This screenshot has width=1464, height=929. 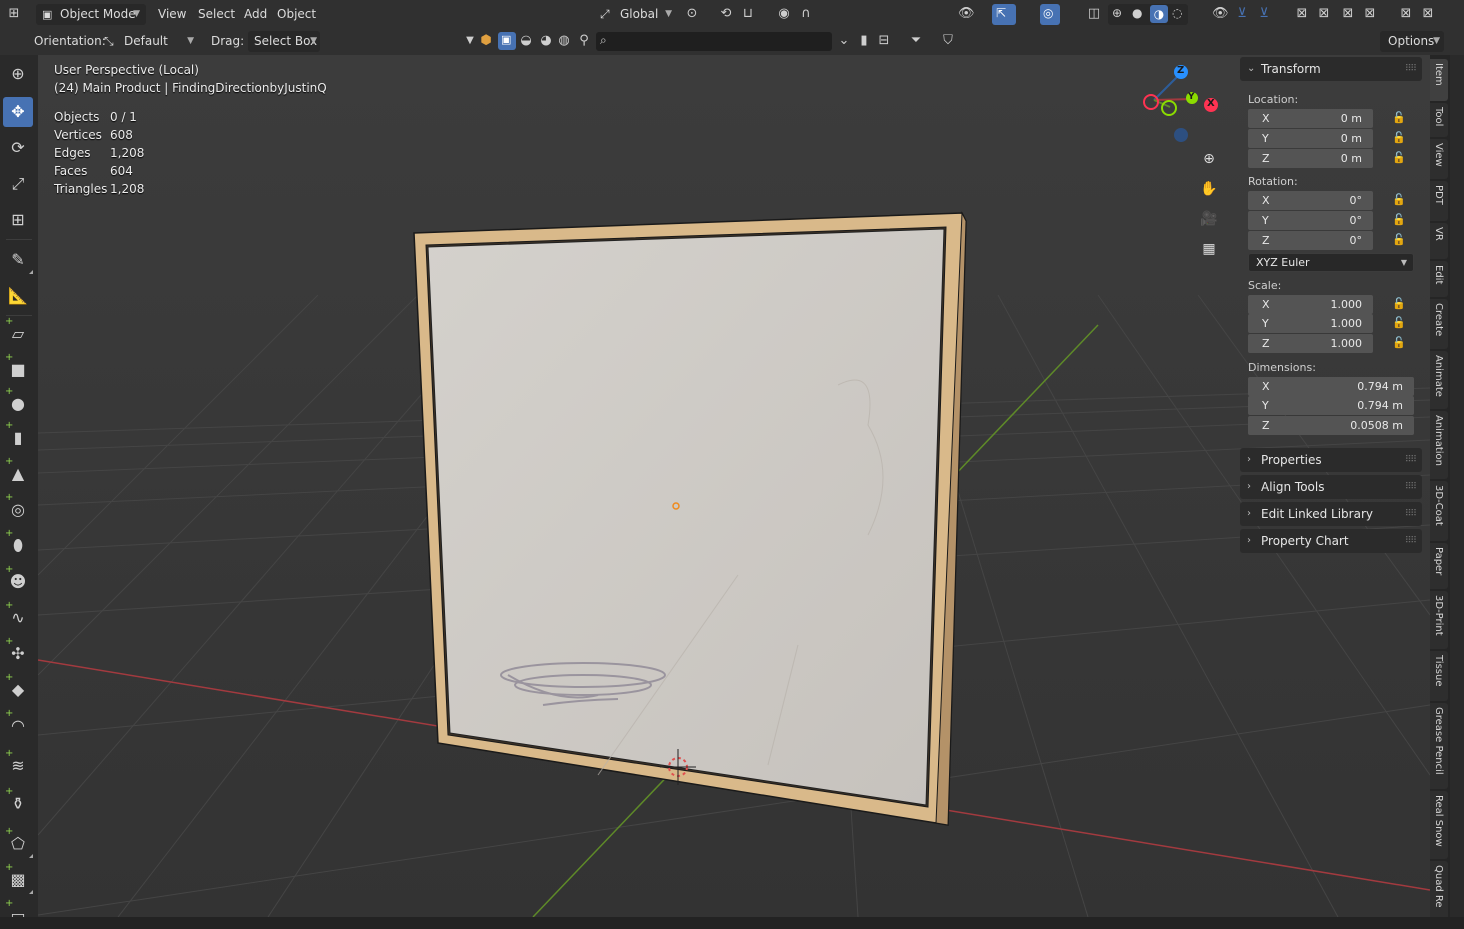 I want to click on proportional-editing-icon: ◉, so click(x=784, y=14).